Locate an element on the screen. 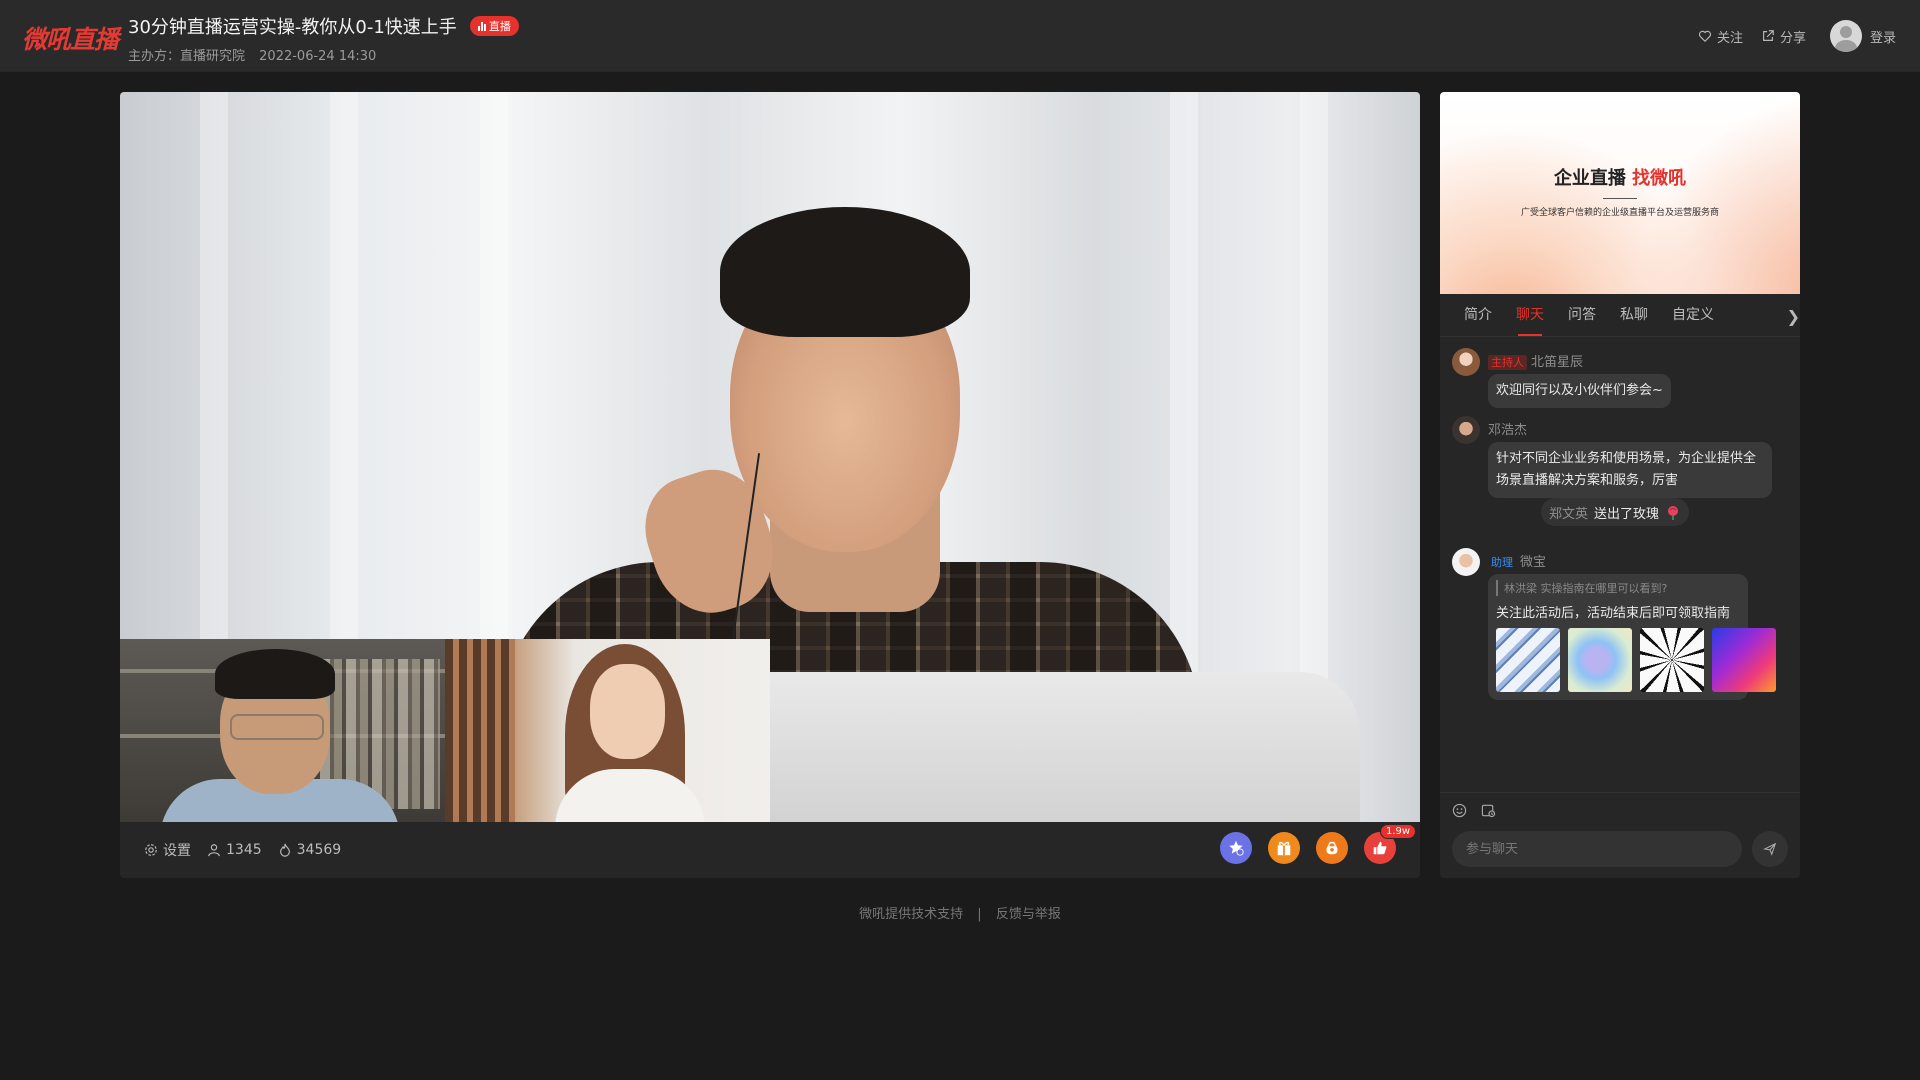 The image size is (1920, 1080). chat-sender: 主持人 北笛星辰 is located at coordinates (1535, 360).